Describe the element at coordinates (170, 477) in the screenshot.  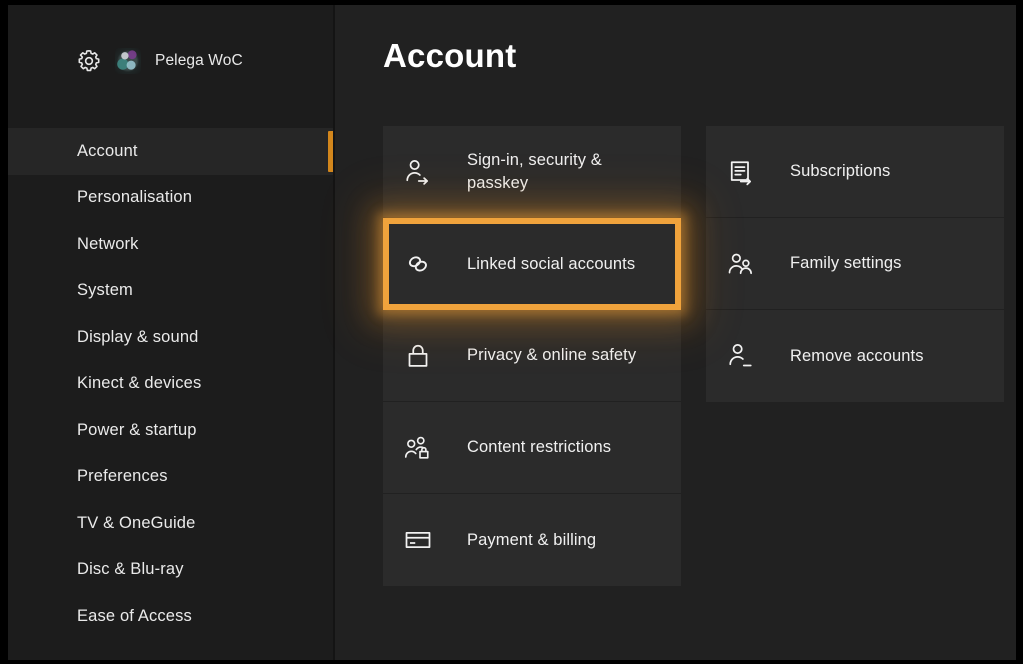
I see `sidebar-item-preferences: Preferences` at that location.